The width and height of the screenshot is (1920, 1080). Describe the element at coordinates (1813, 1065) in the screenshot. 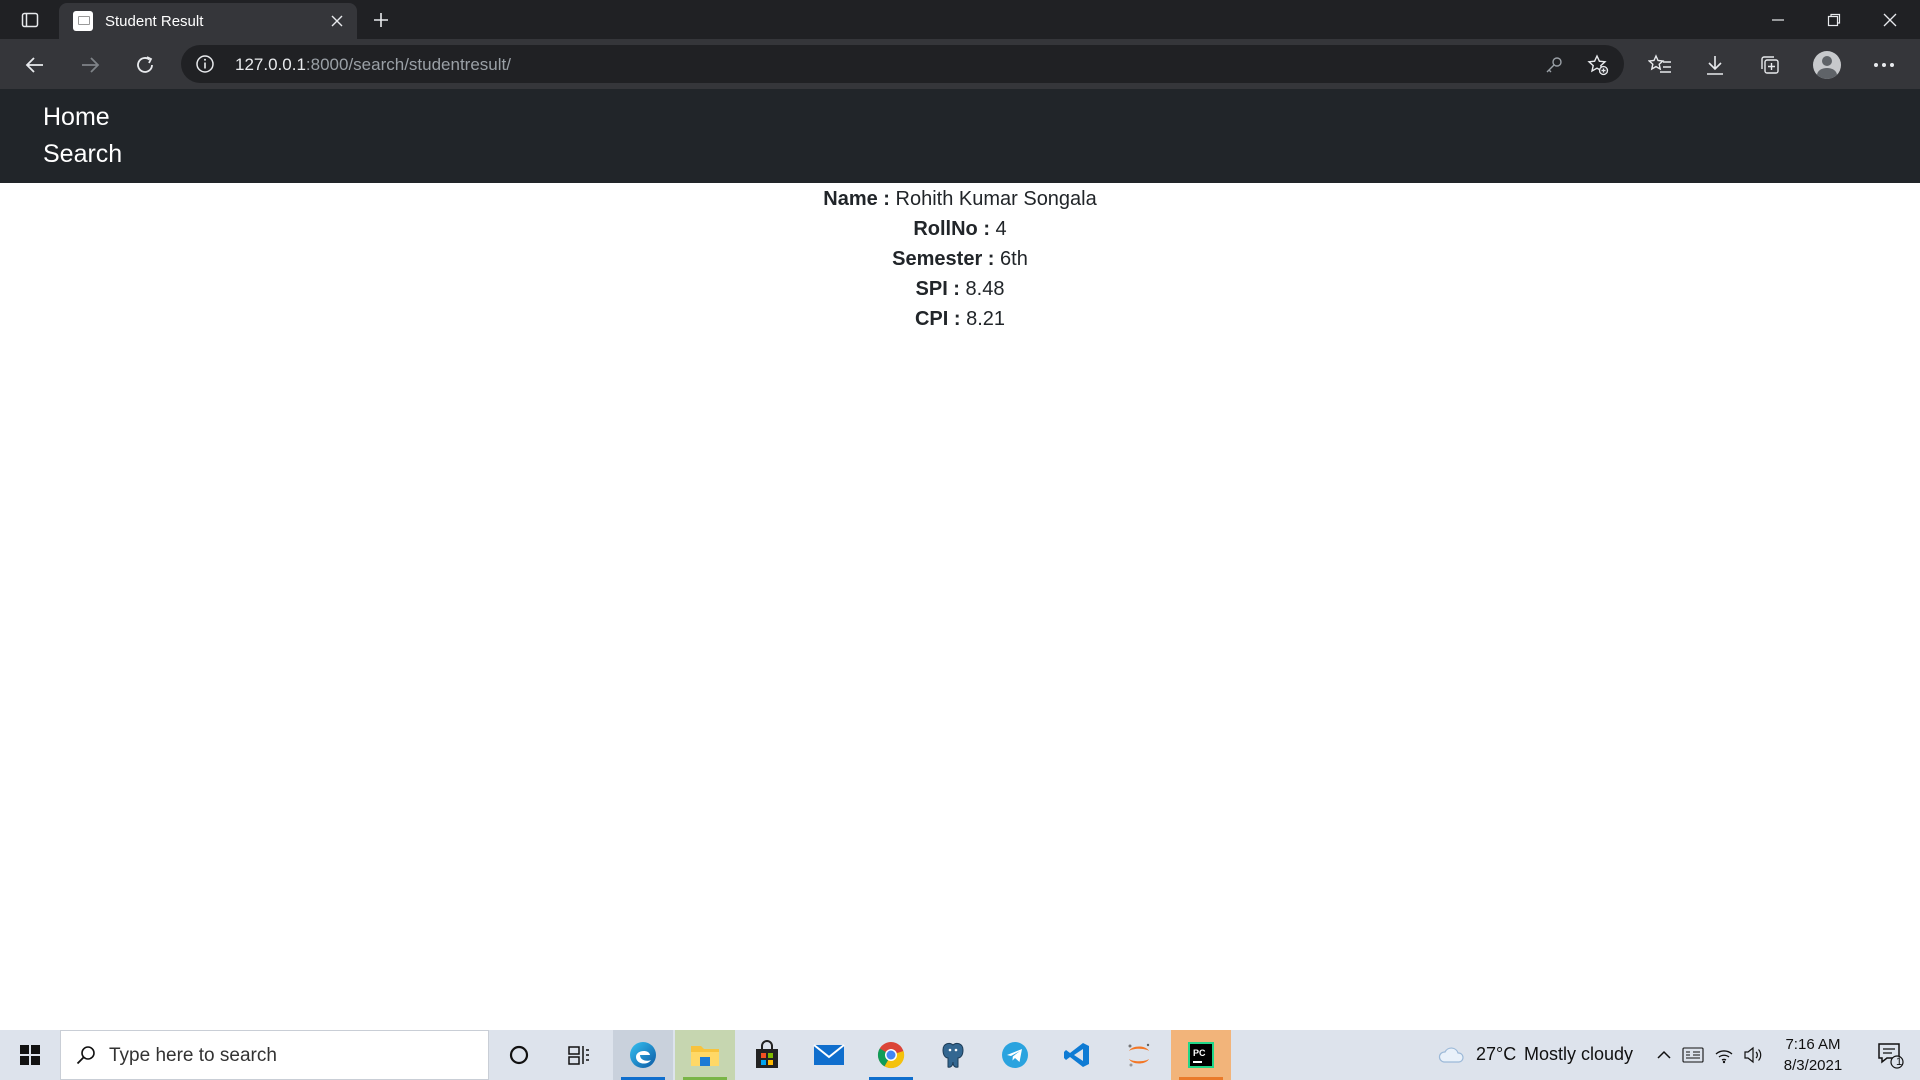

I see `clock-date: 8/3/2021` at that location.